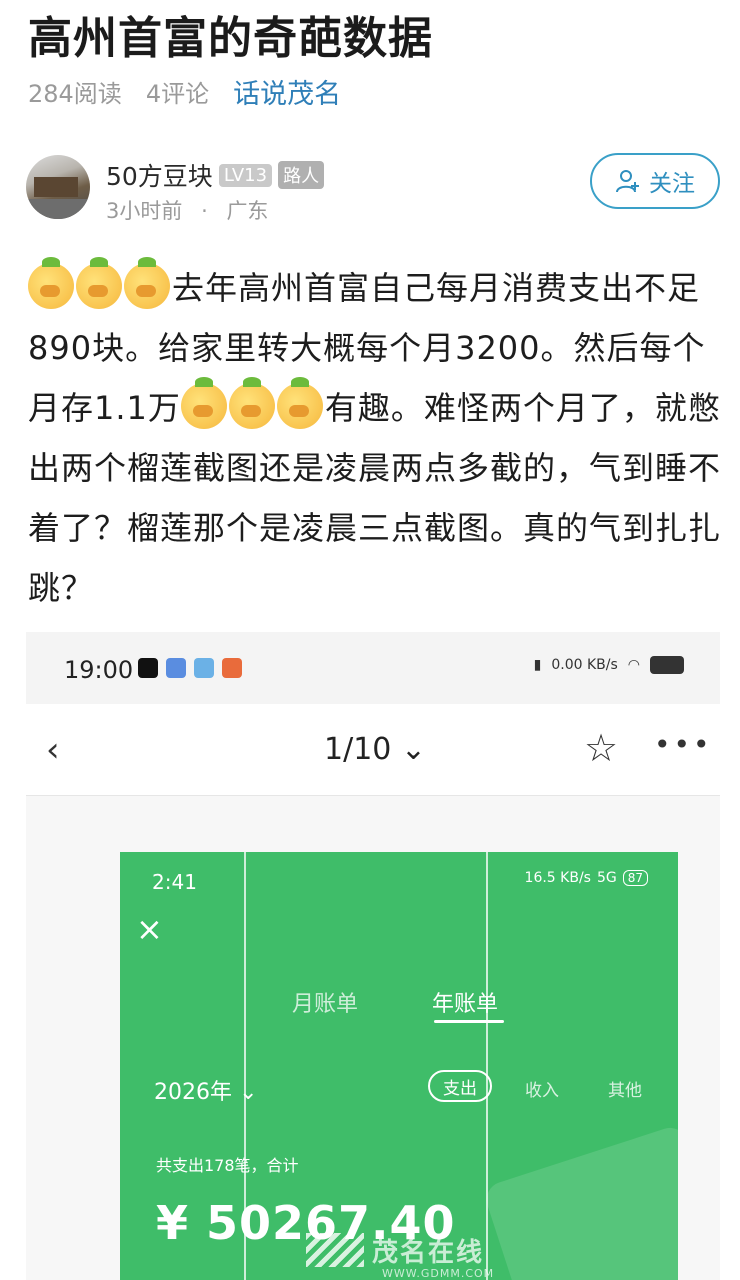 This screenshot has height=1280, width=740. What do you see at coordinates (99, 670) in the screenshot?
I see `status-time: 19:00` at bounding box center [99, 670].